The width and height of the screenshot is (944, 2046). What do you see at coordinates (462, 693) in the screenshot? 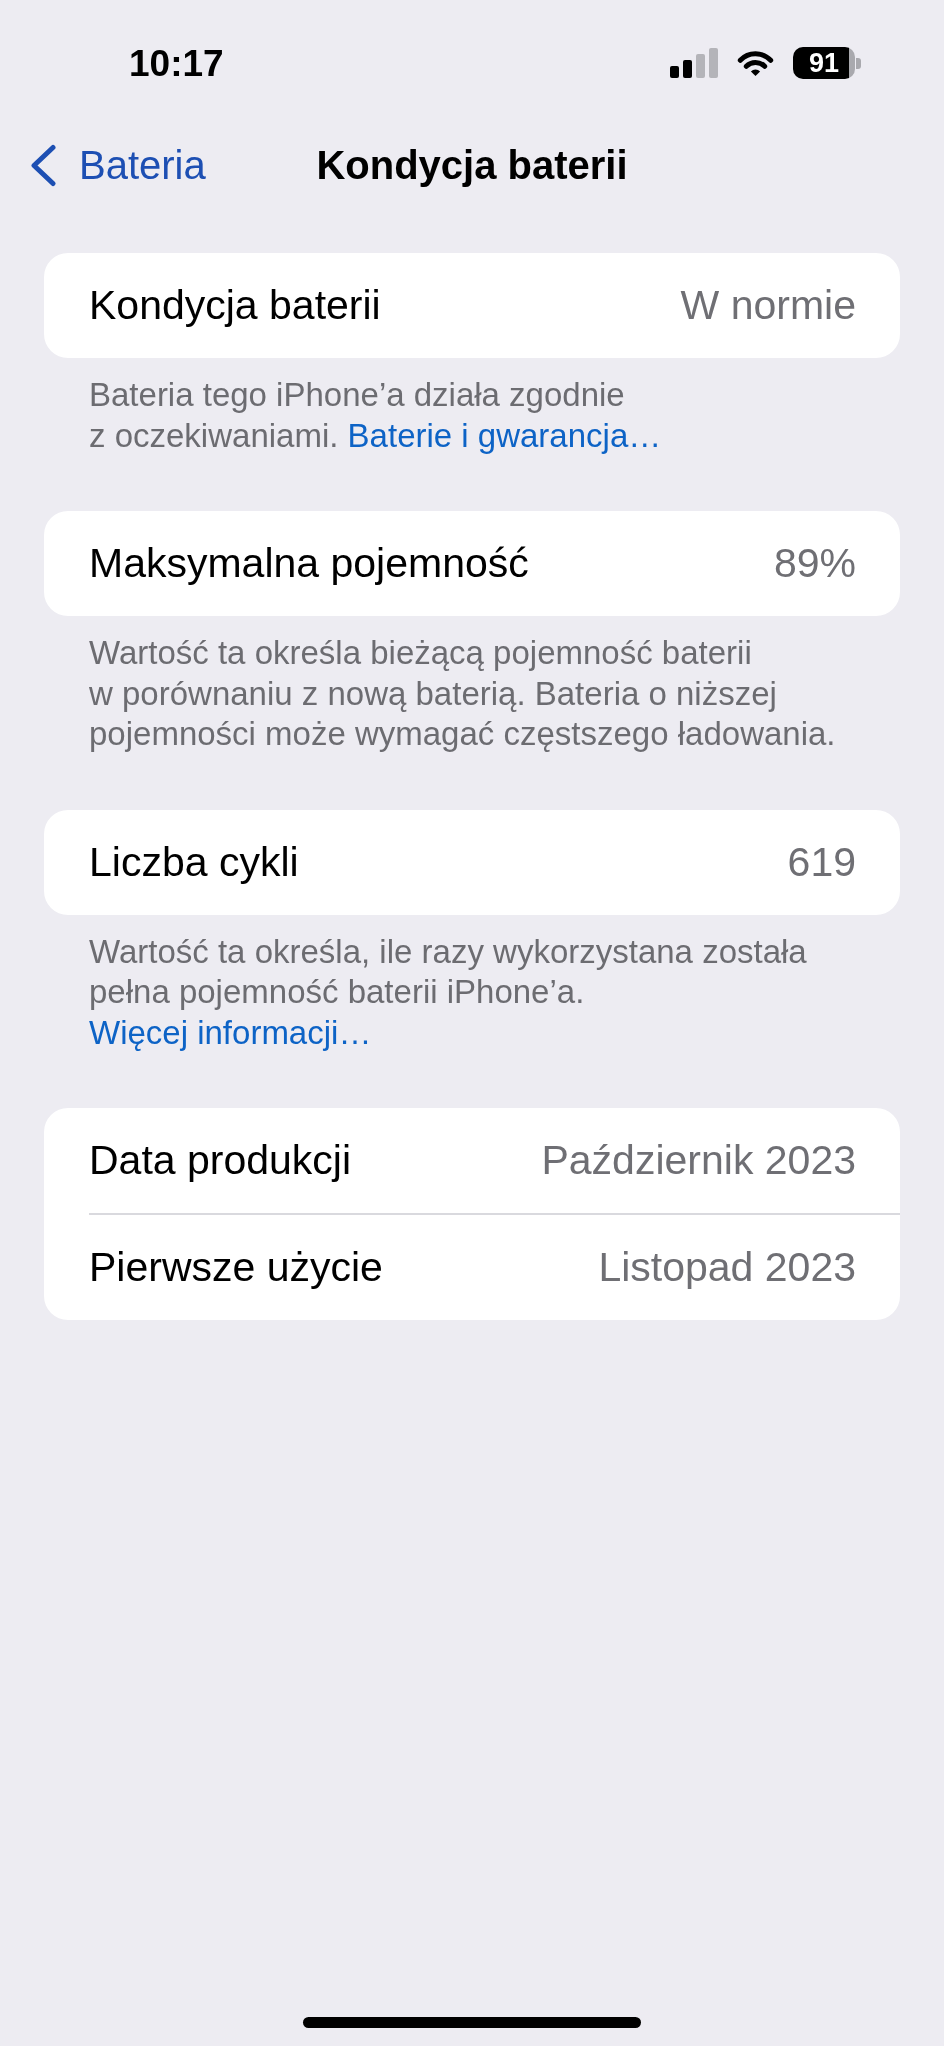
I see `footer-text: Wartość ta określa bieżącą pojemność baterii w porównaniu z nową baterią. Bateria o niższej pojemności może wymagać częstszego ładowania.` at bounding box center [462, 693].